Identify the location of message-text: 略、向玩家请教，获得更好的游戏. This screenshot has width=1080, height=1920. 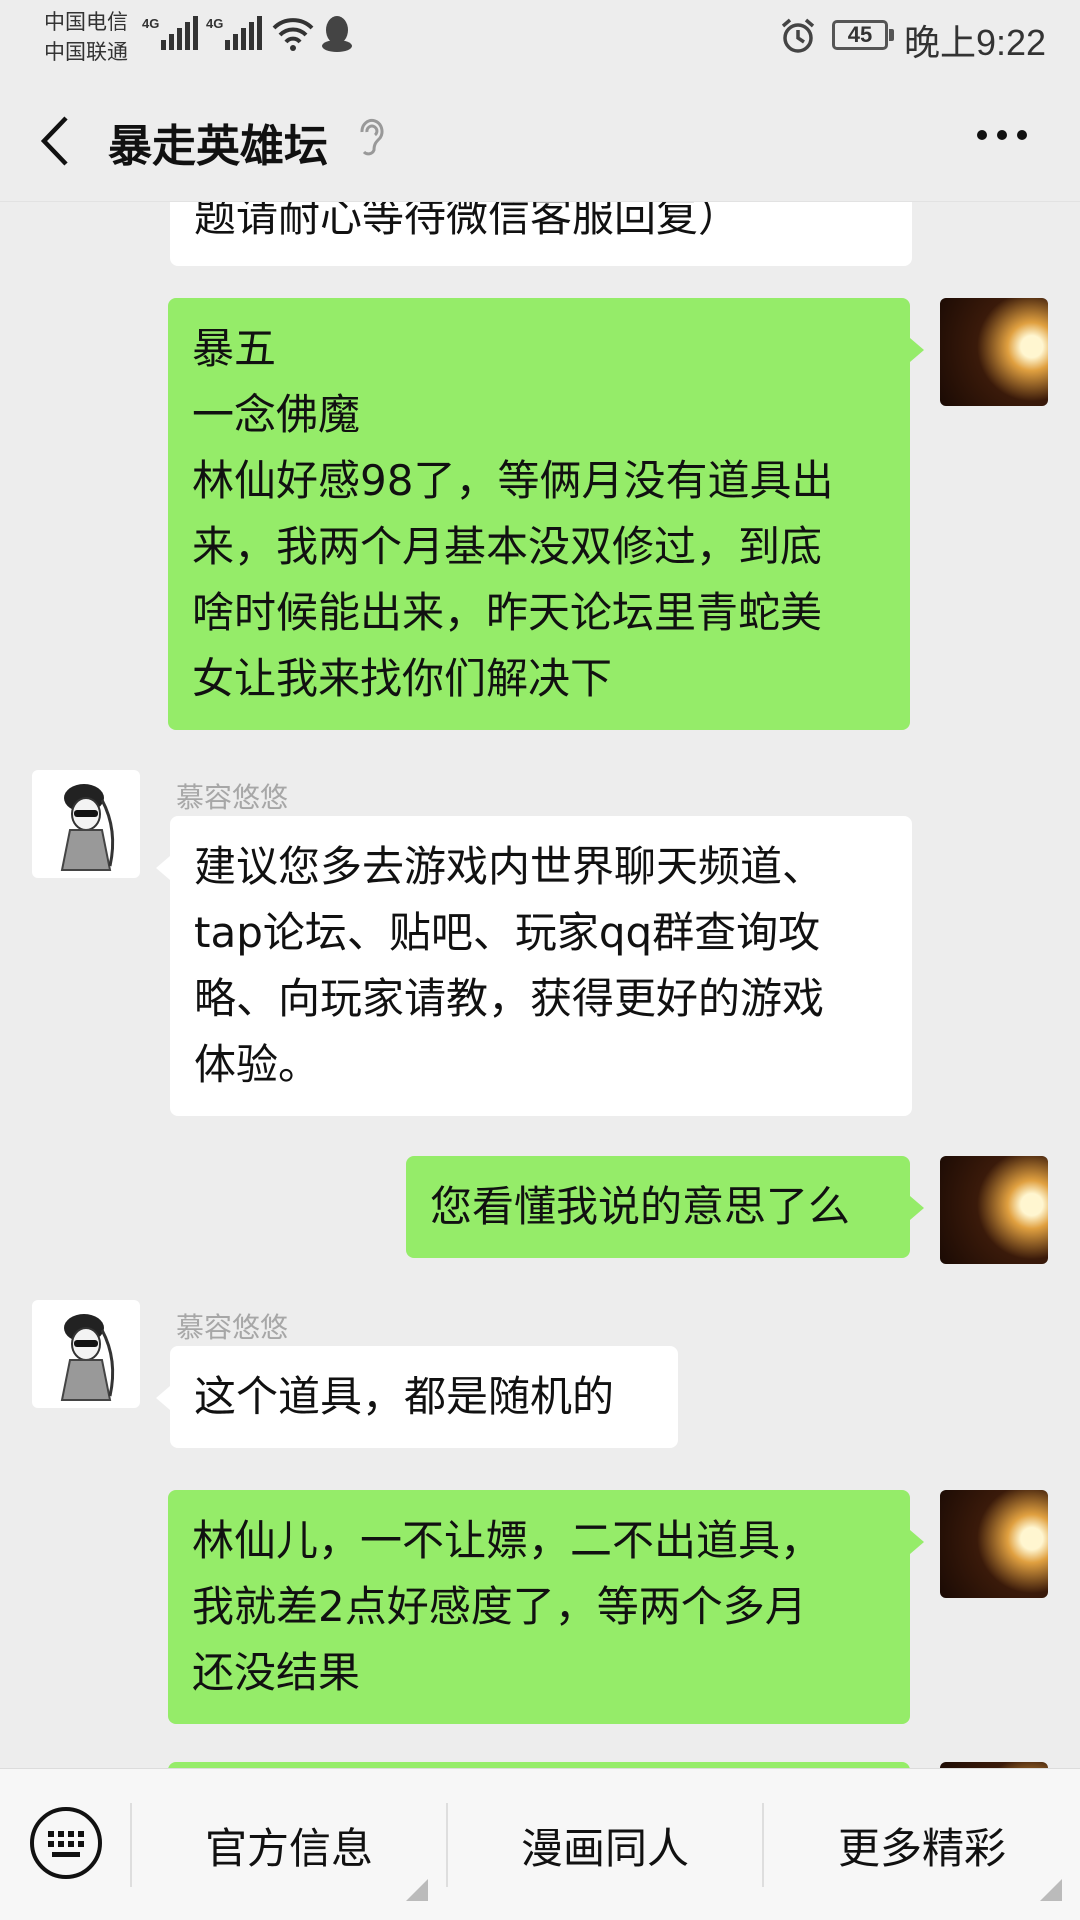
(509, 998).